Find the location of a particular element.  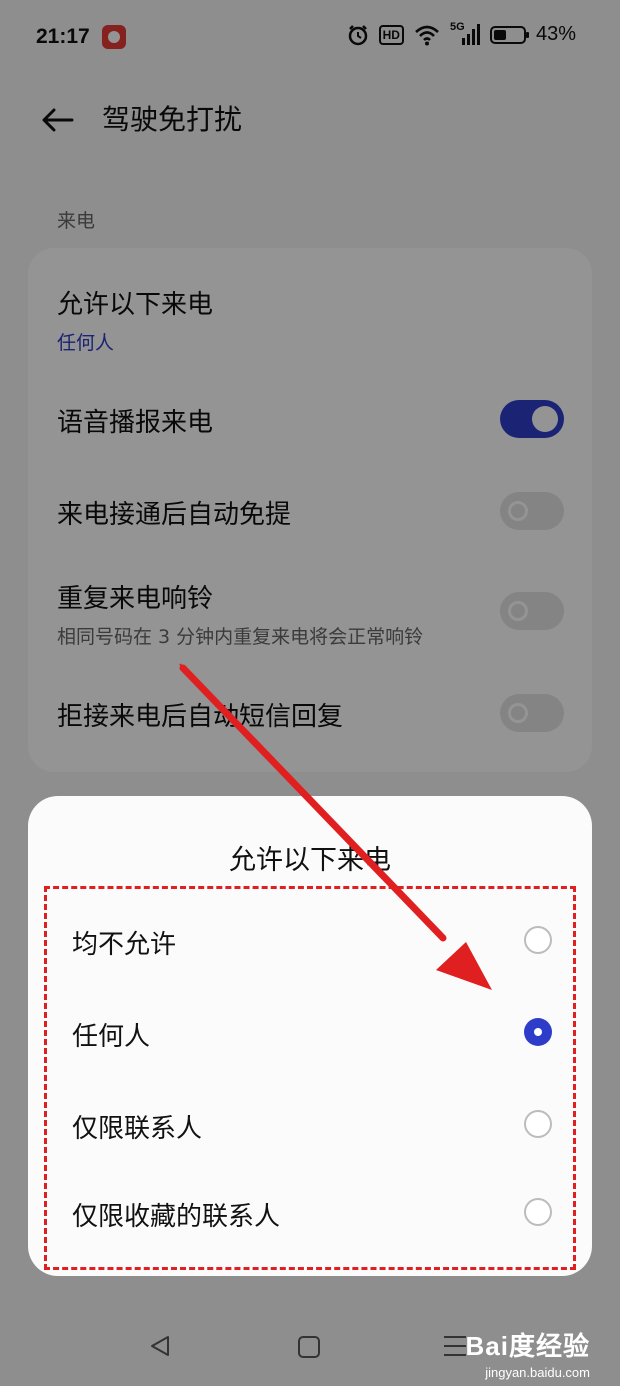

nav-home-icon is located at coordinates (309, 1347).